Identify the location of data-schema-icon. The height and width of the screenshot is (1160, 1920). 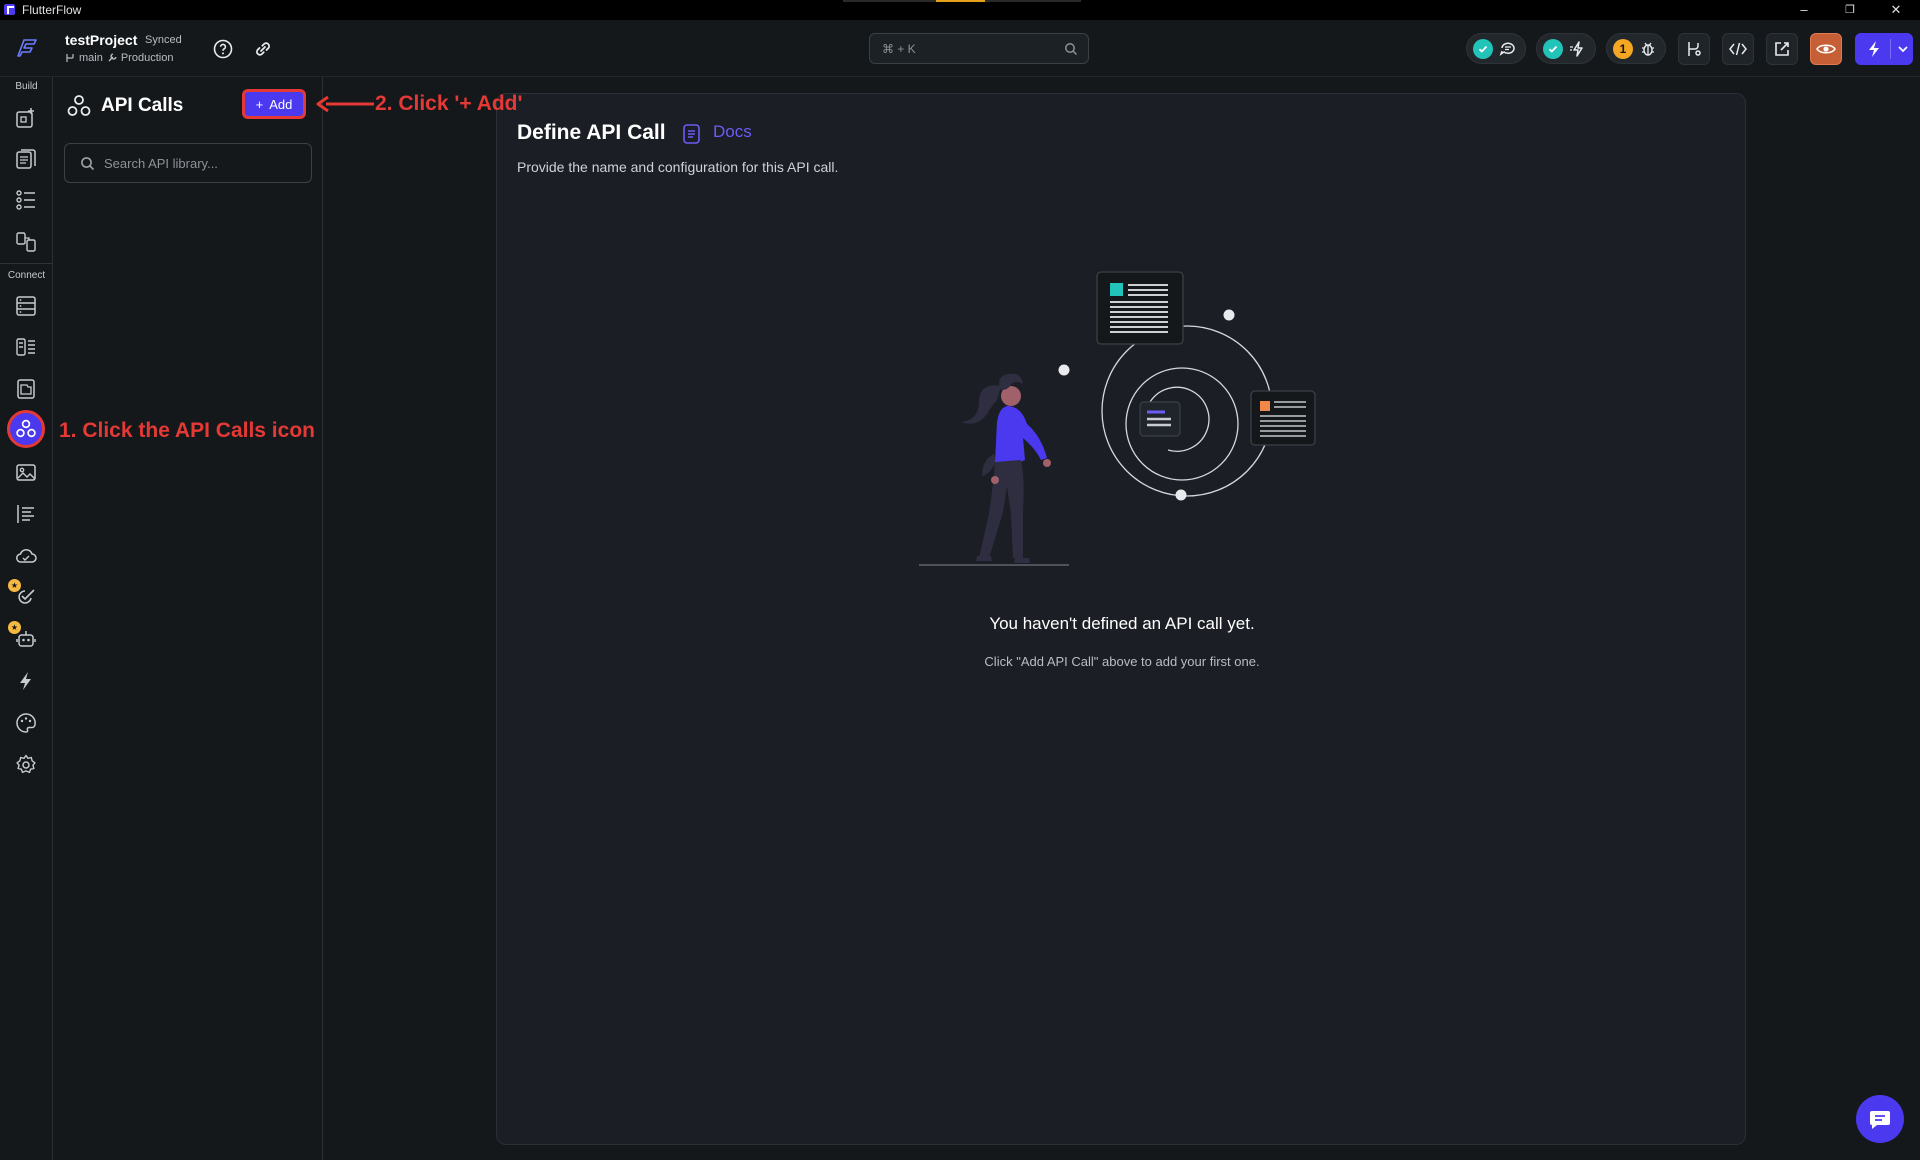
(25, 347).